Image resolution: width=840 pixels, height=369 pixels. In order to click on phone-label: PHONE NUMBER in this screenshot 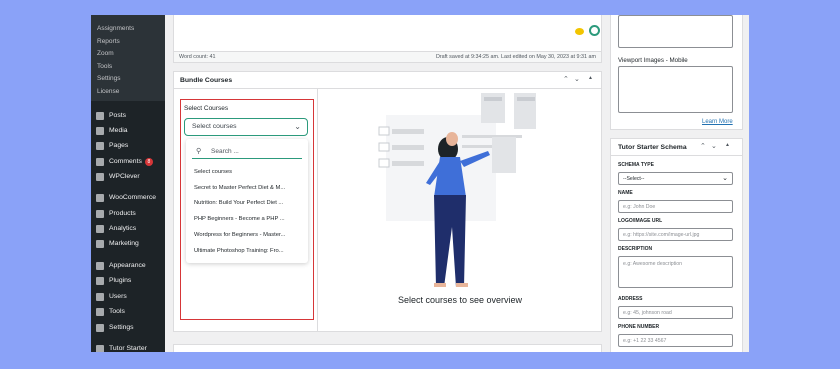, I will do `click(639, 327)`.